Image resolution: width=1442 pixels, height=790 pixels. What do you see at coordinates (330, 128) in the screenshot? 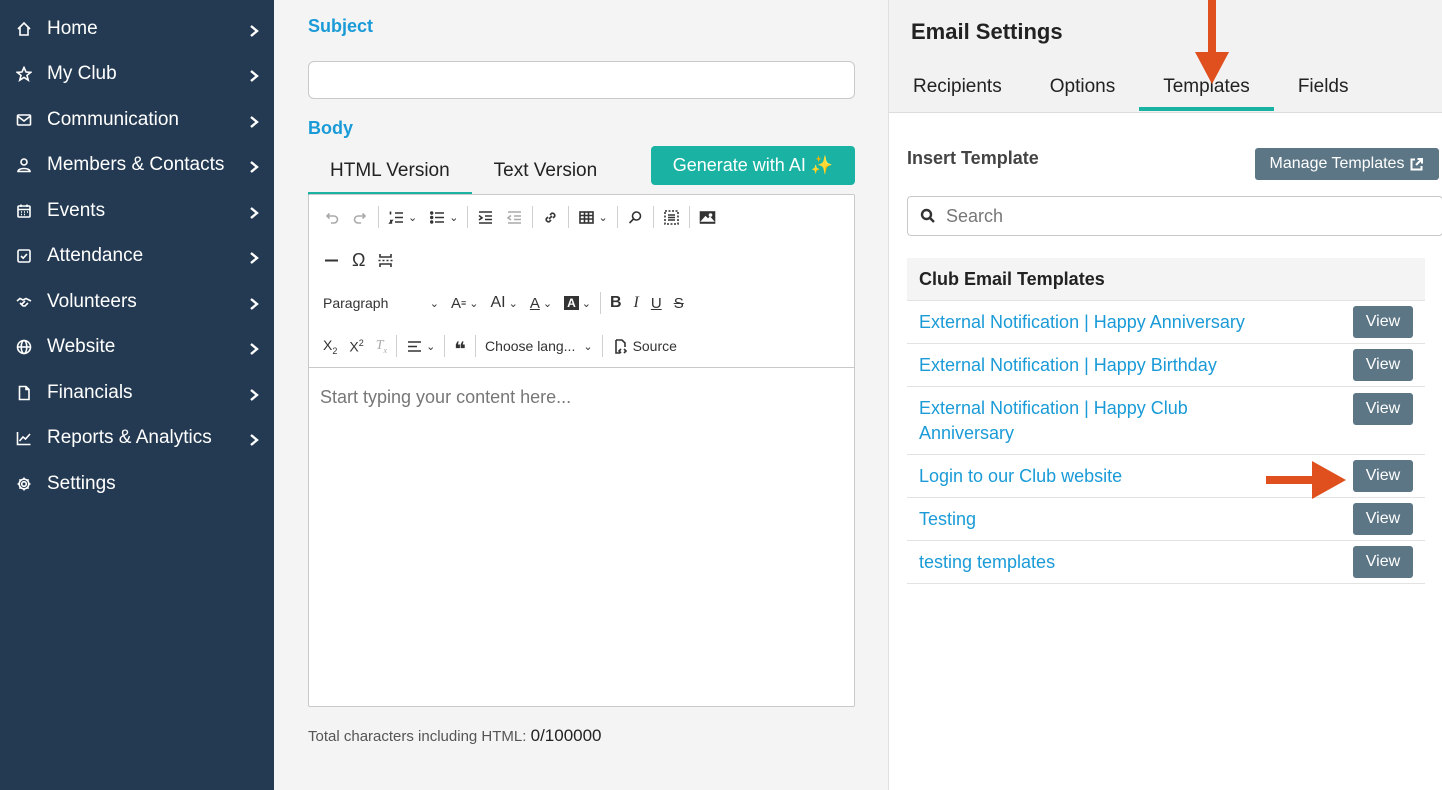
I see `body-label: Body` at bounding box center [330, 128].